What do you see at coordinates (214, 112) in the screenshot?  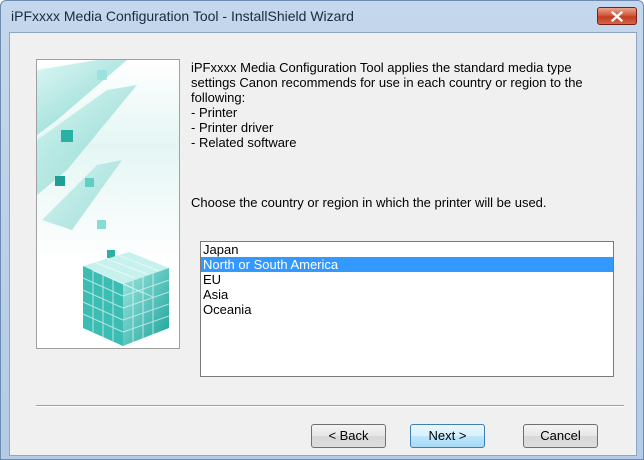 I see `description-line: - Printer` at bounding box center [214, 112].